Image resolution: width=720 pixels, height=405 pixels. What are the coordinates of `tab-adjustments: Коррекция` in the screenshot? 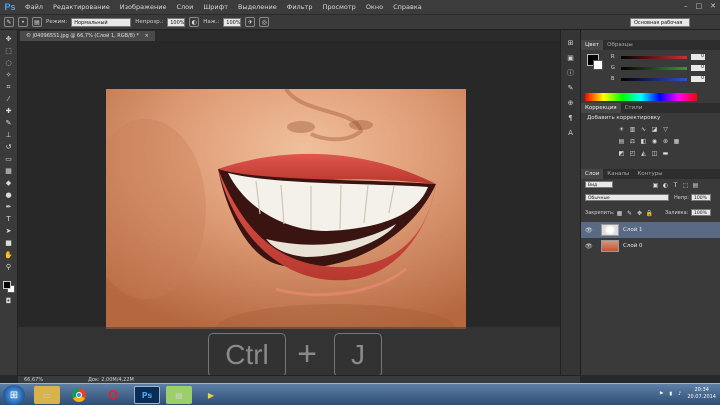 It's located at (601, 108).